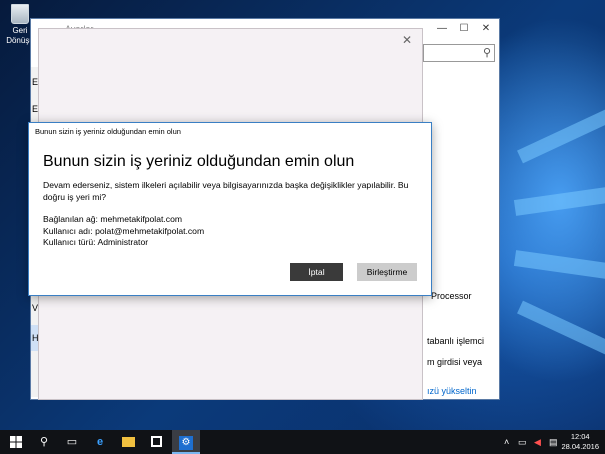 Image resolution: width=605 pixels, height=454 pixels. What do you see at coordinates (75, 196) in the screenshot?
I see `dialog-message-line: doğru iş yeri mi?` at bounding box center [75, 196].